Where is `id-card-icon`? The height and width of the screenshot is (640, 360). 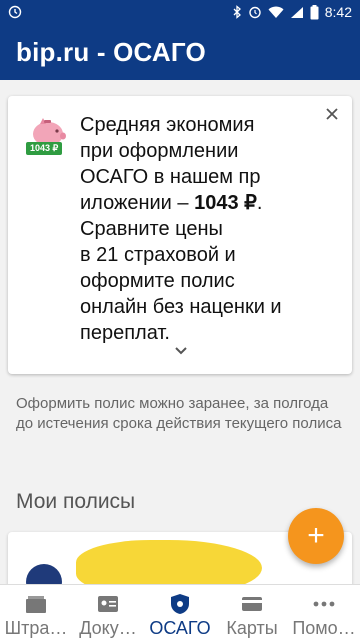
id-card-icon is located at coordinates (108, 604).